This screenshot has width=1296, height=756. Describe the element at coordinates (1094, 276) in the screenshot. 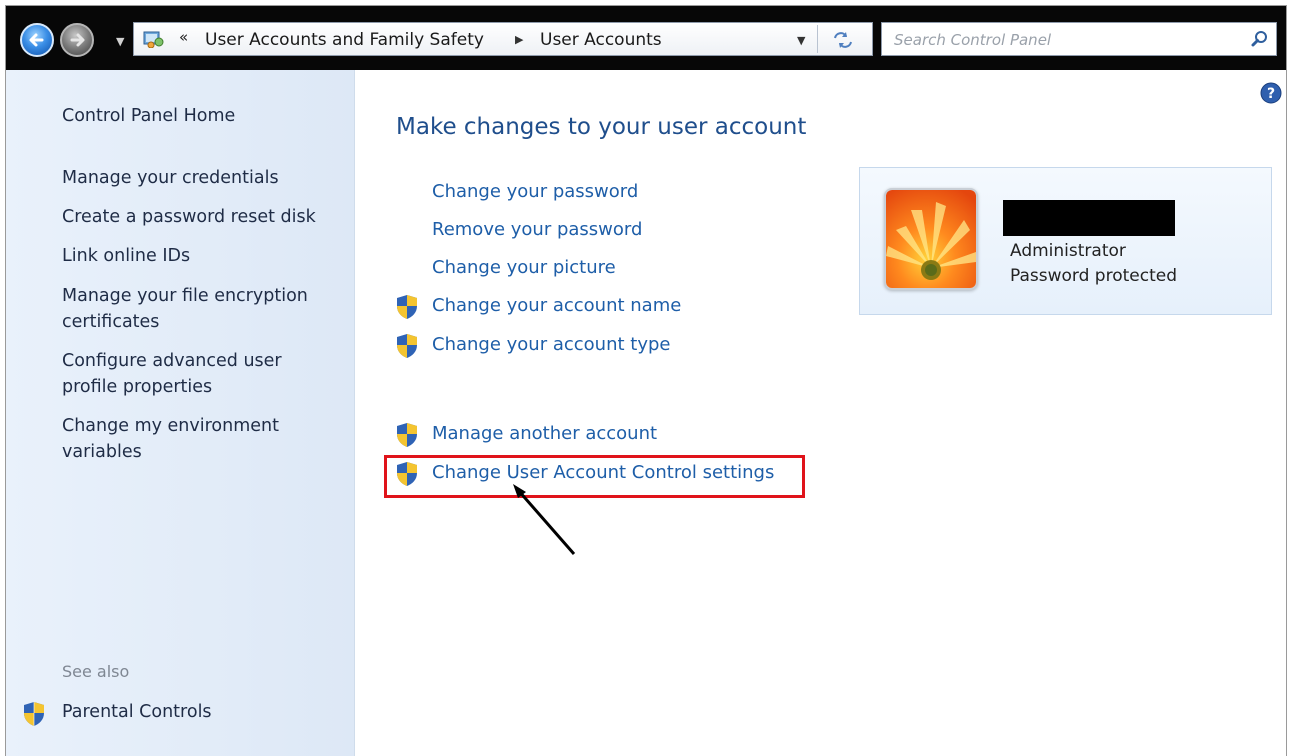

I see `password-status-label: Password protected` at that location.